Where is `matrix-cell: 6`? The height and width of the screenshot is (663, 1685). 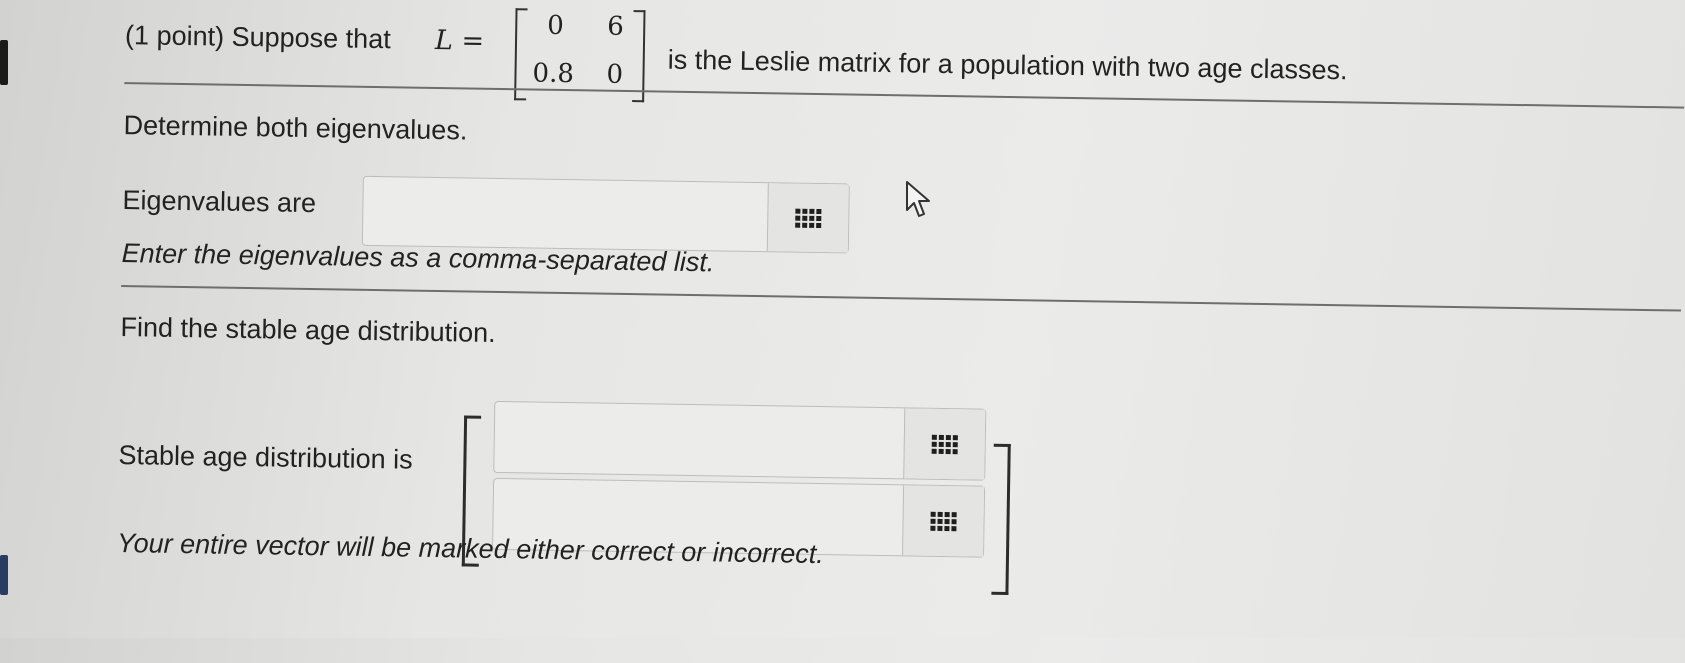
matrix-cell: 6 is located at coordinates (616, 26).